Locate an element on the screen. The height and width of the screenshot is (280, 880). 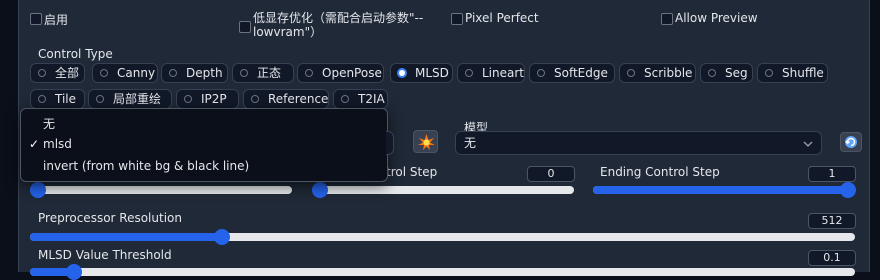
low-vram-checkbox is located at coordinates (245, 27).